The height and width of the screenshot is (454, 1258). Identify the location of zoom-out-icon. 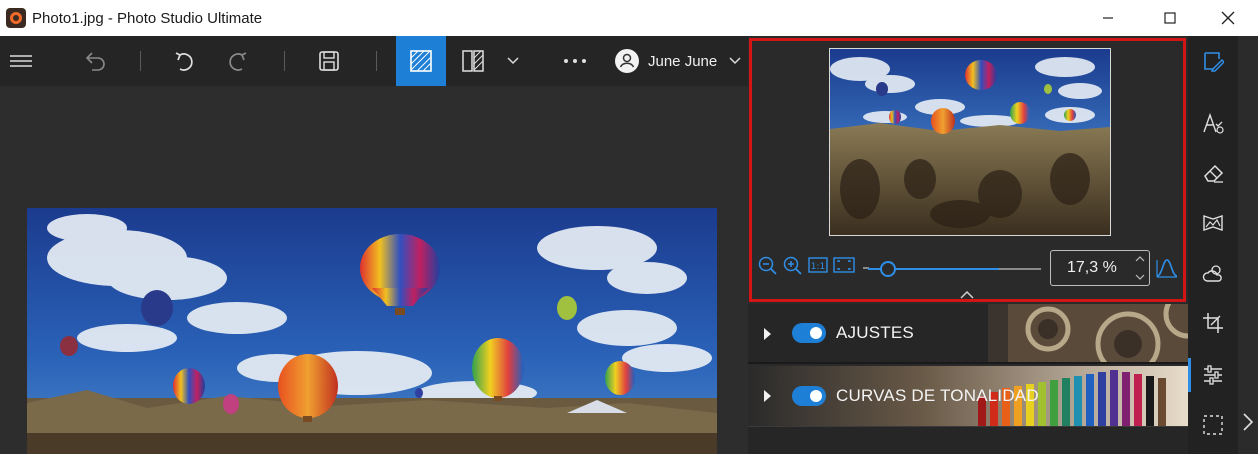
(767, 265).